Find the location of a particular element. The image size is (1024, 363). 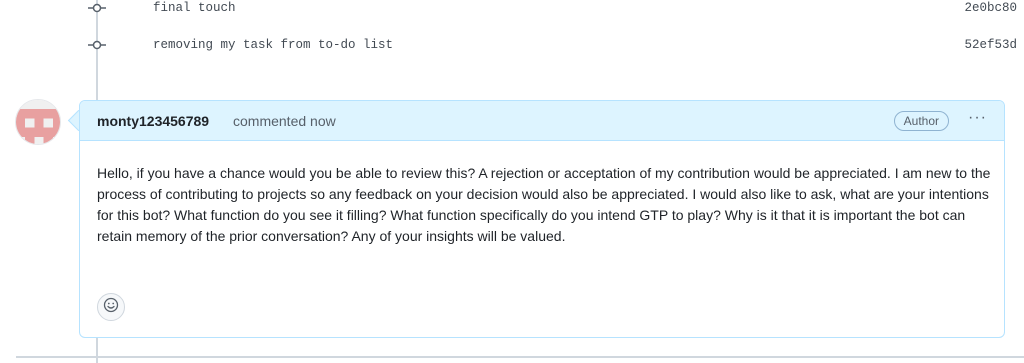

more-options-button: ··· is located at coordinates (977, 118).